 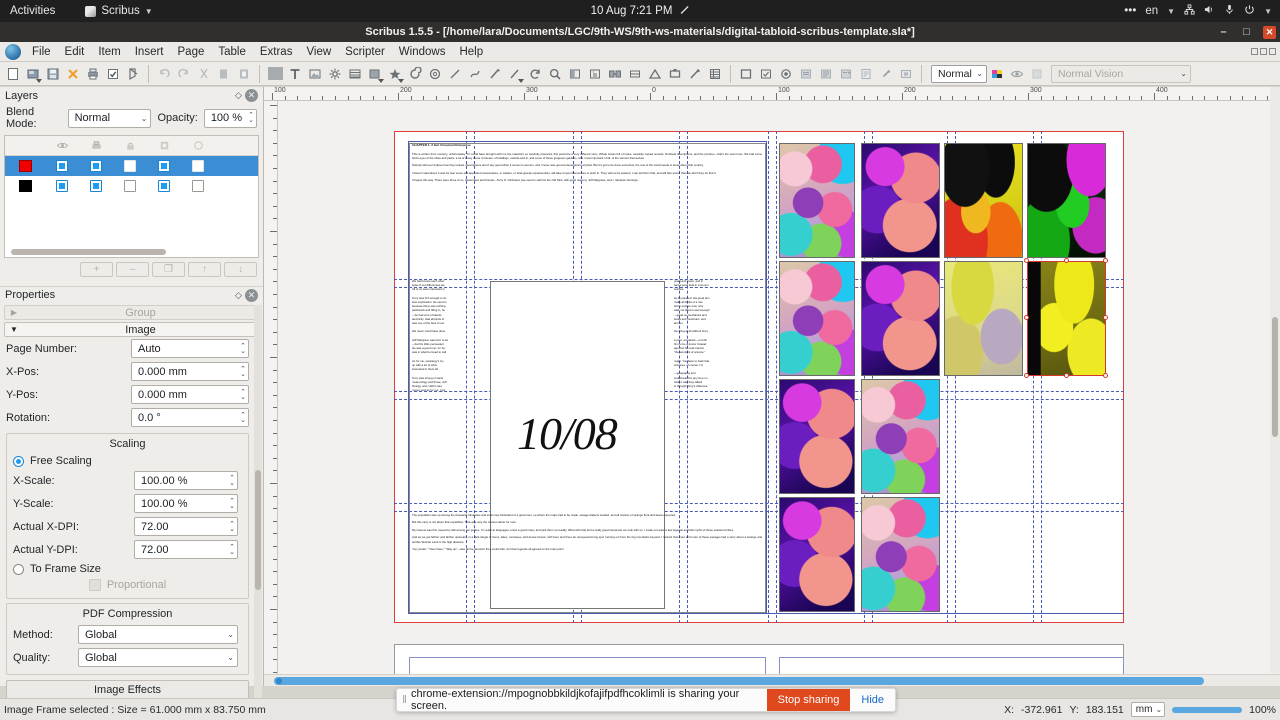 What do you see at coordinates (846, 74) in the screenshot?
I see `pdf-combo-box-icon` at bounding box center [846, 74].